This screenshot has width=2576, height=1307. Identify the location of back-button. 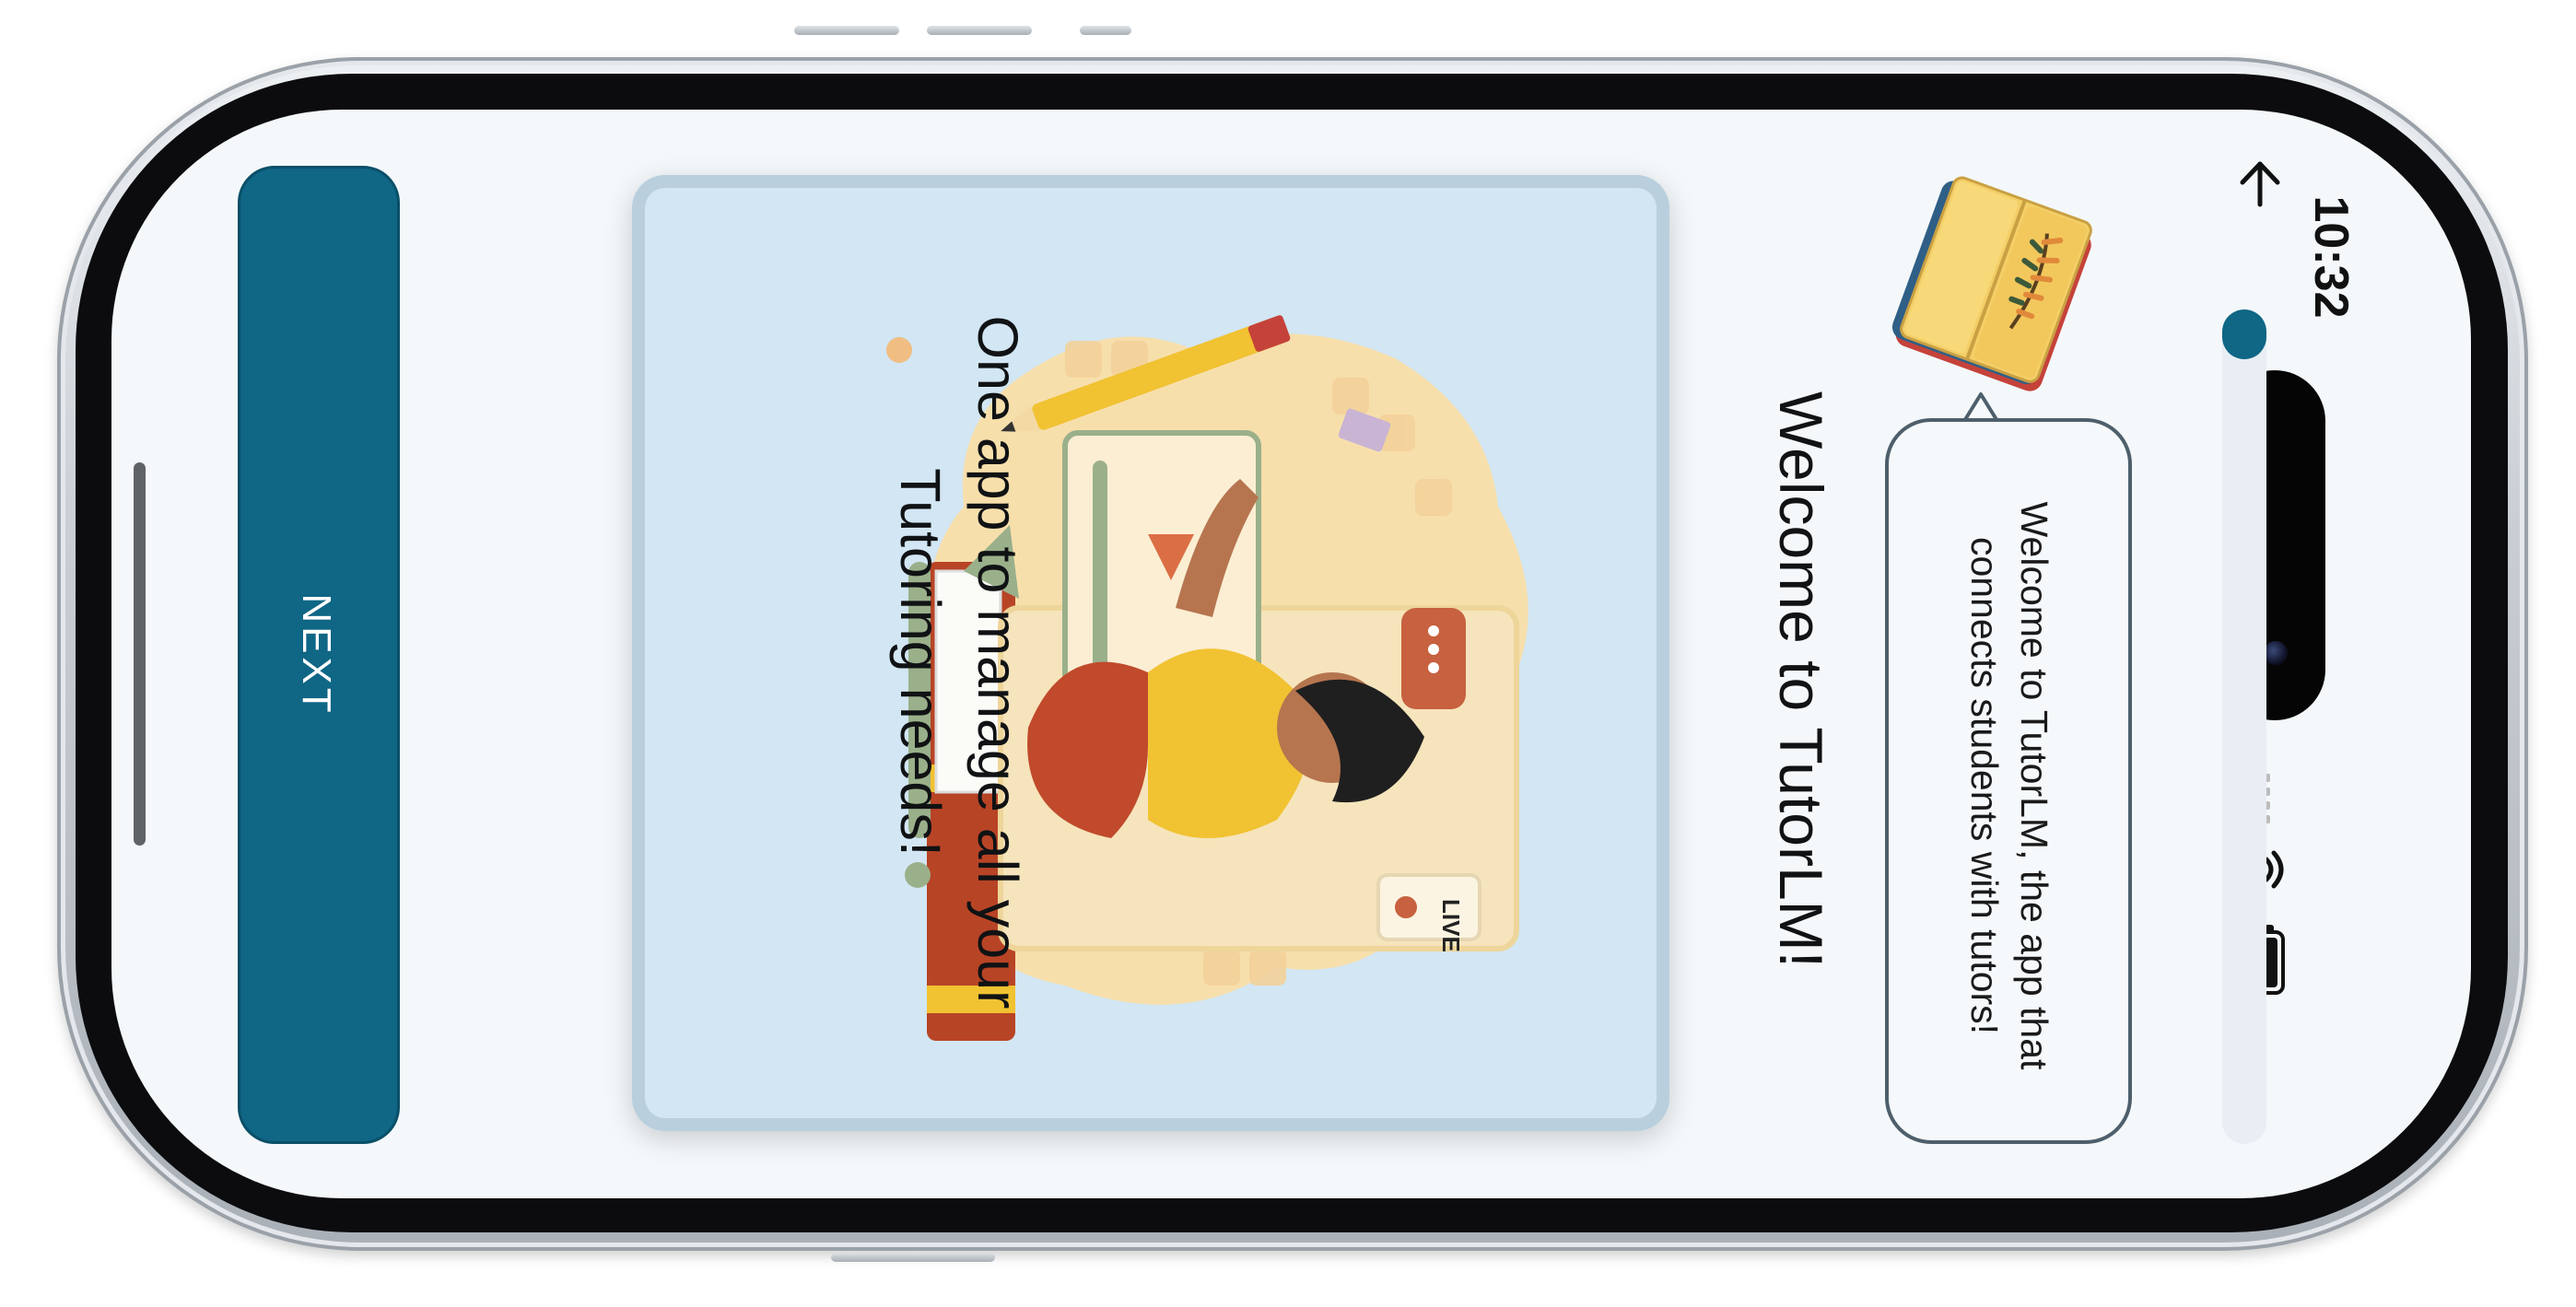
(2260, 183).